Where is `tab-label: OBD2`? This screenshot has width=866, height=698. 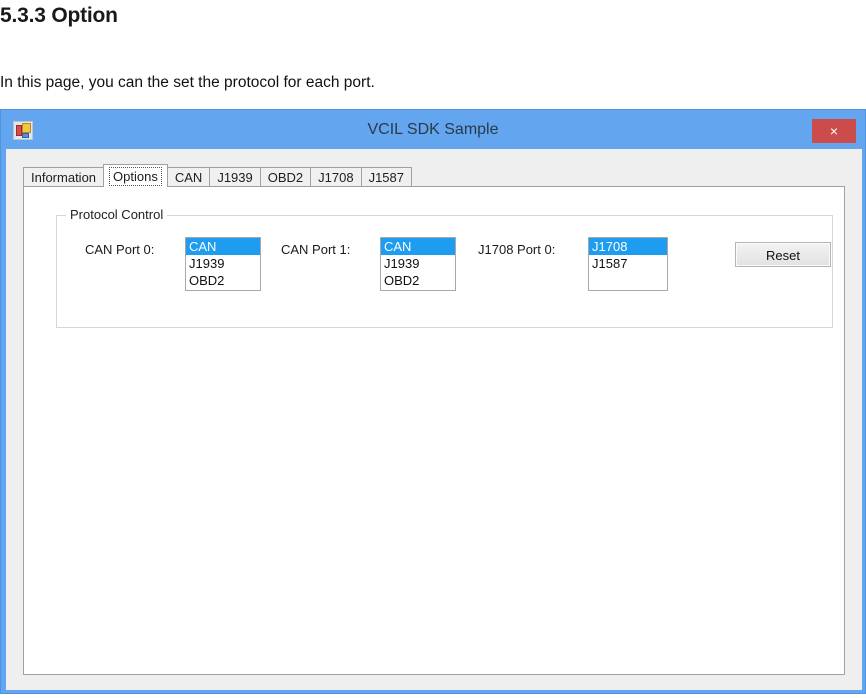
tab-label: OBD2 is located at coordinates (285, 177).